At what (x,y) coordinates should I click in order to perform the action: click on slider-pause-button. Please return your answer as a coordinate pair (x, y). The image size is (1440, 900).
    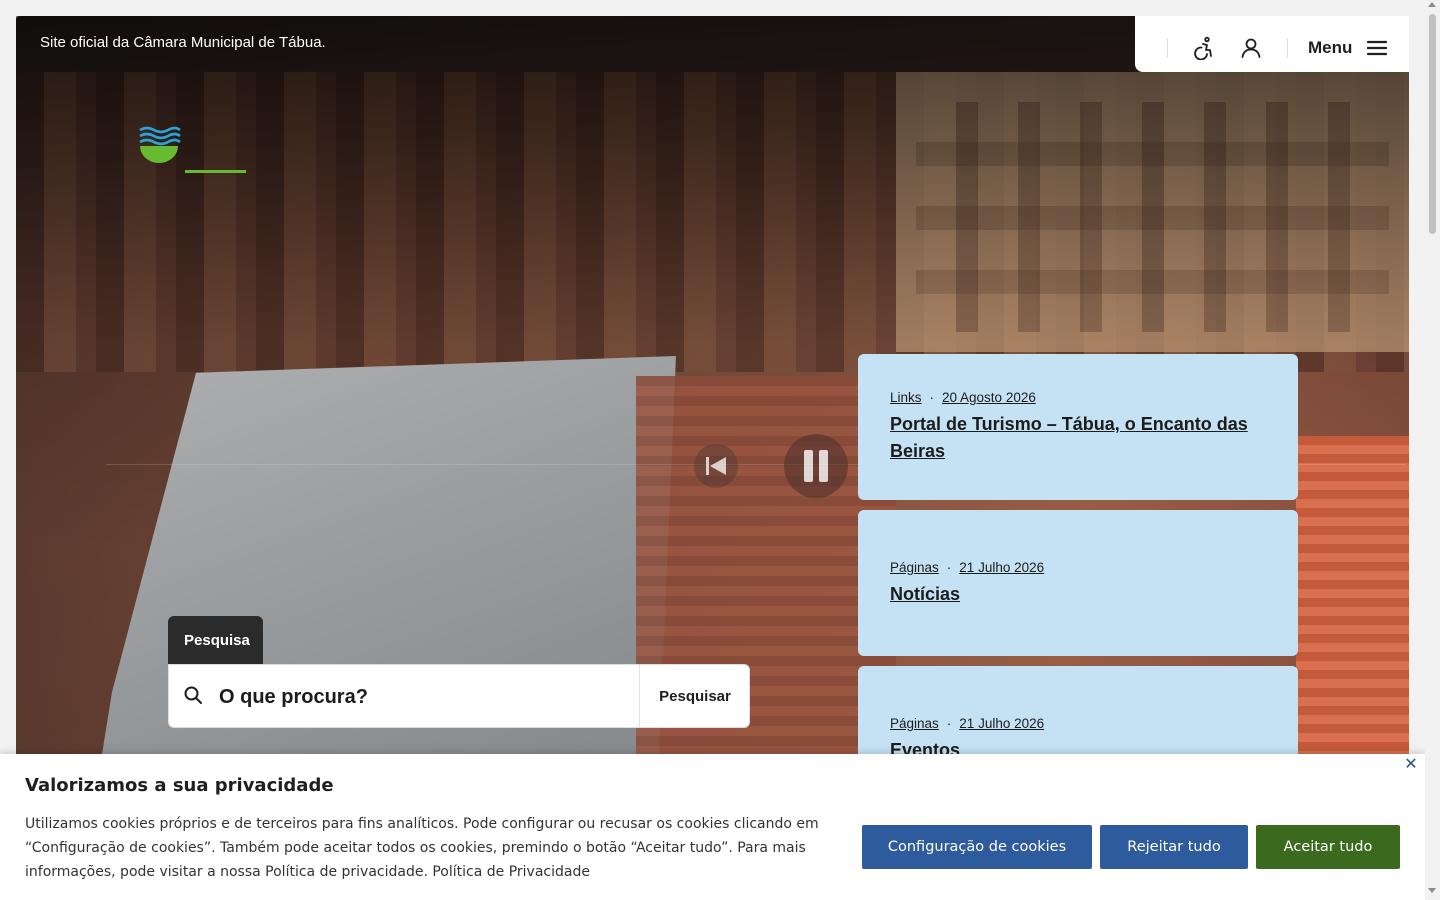
    Looking at the image, I should click on (816, 466).